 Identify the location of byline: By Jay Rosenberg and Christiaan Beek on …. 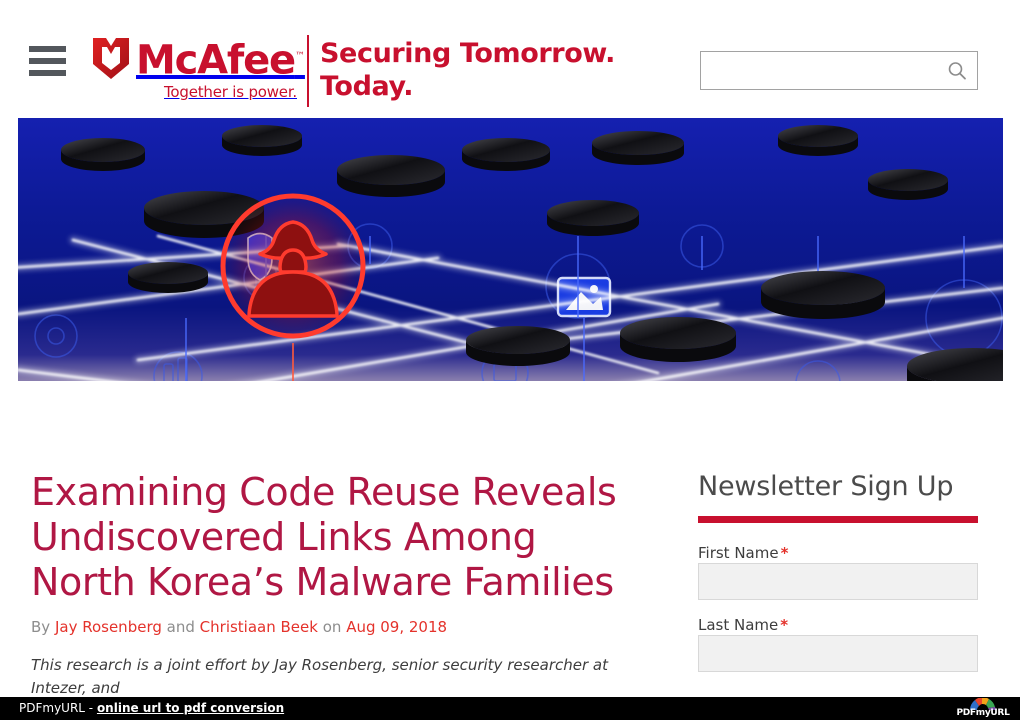
(336, 627).